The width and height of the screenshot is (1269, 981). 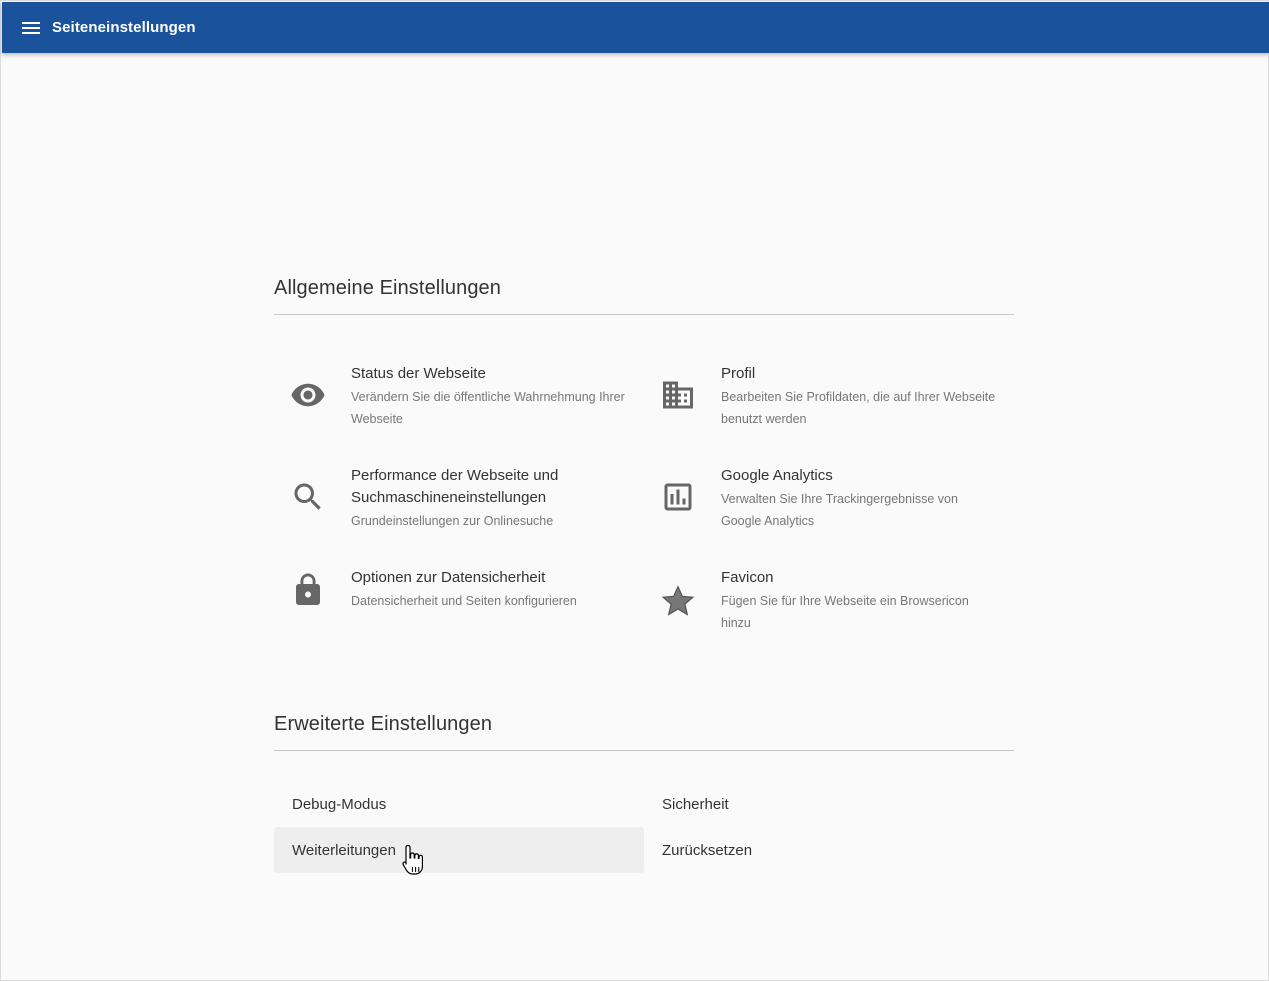 I want to click on lock-icon, so click(x=308, y=590).